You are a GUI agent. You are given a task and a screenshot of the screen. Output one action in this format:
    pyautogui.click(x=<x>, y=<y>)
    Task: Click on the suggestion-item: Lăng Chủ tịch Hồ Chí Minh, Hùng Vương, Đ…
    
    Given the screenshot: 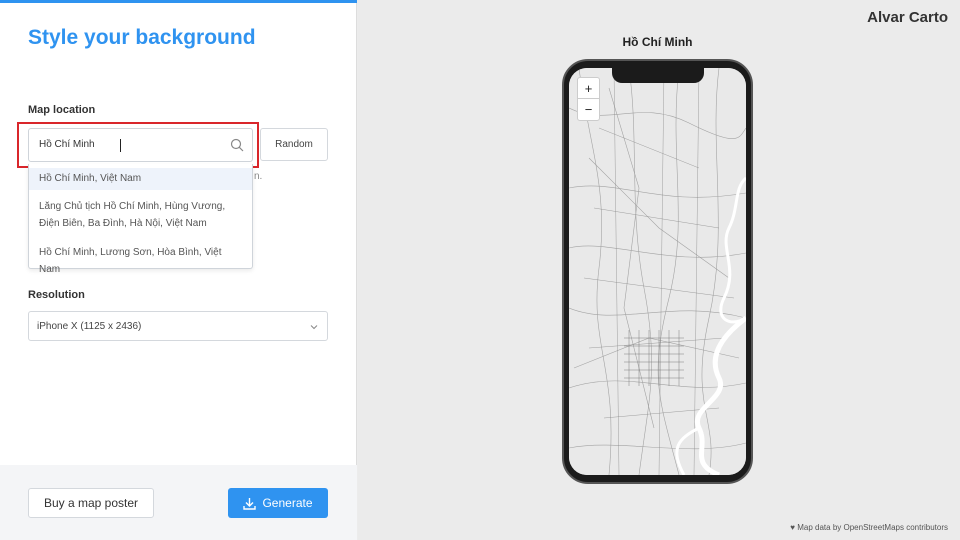 What is the action you would take?
    pyautogui.click(x=140, y=215)
    